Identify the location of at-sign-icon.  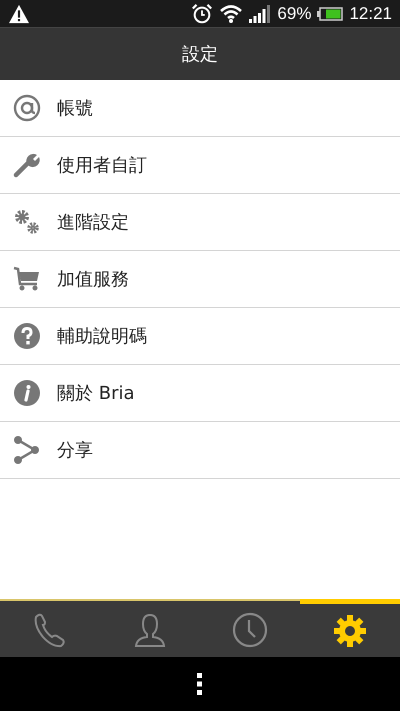
(27, 108).